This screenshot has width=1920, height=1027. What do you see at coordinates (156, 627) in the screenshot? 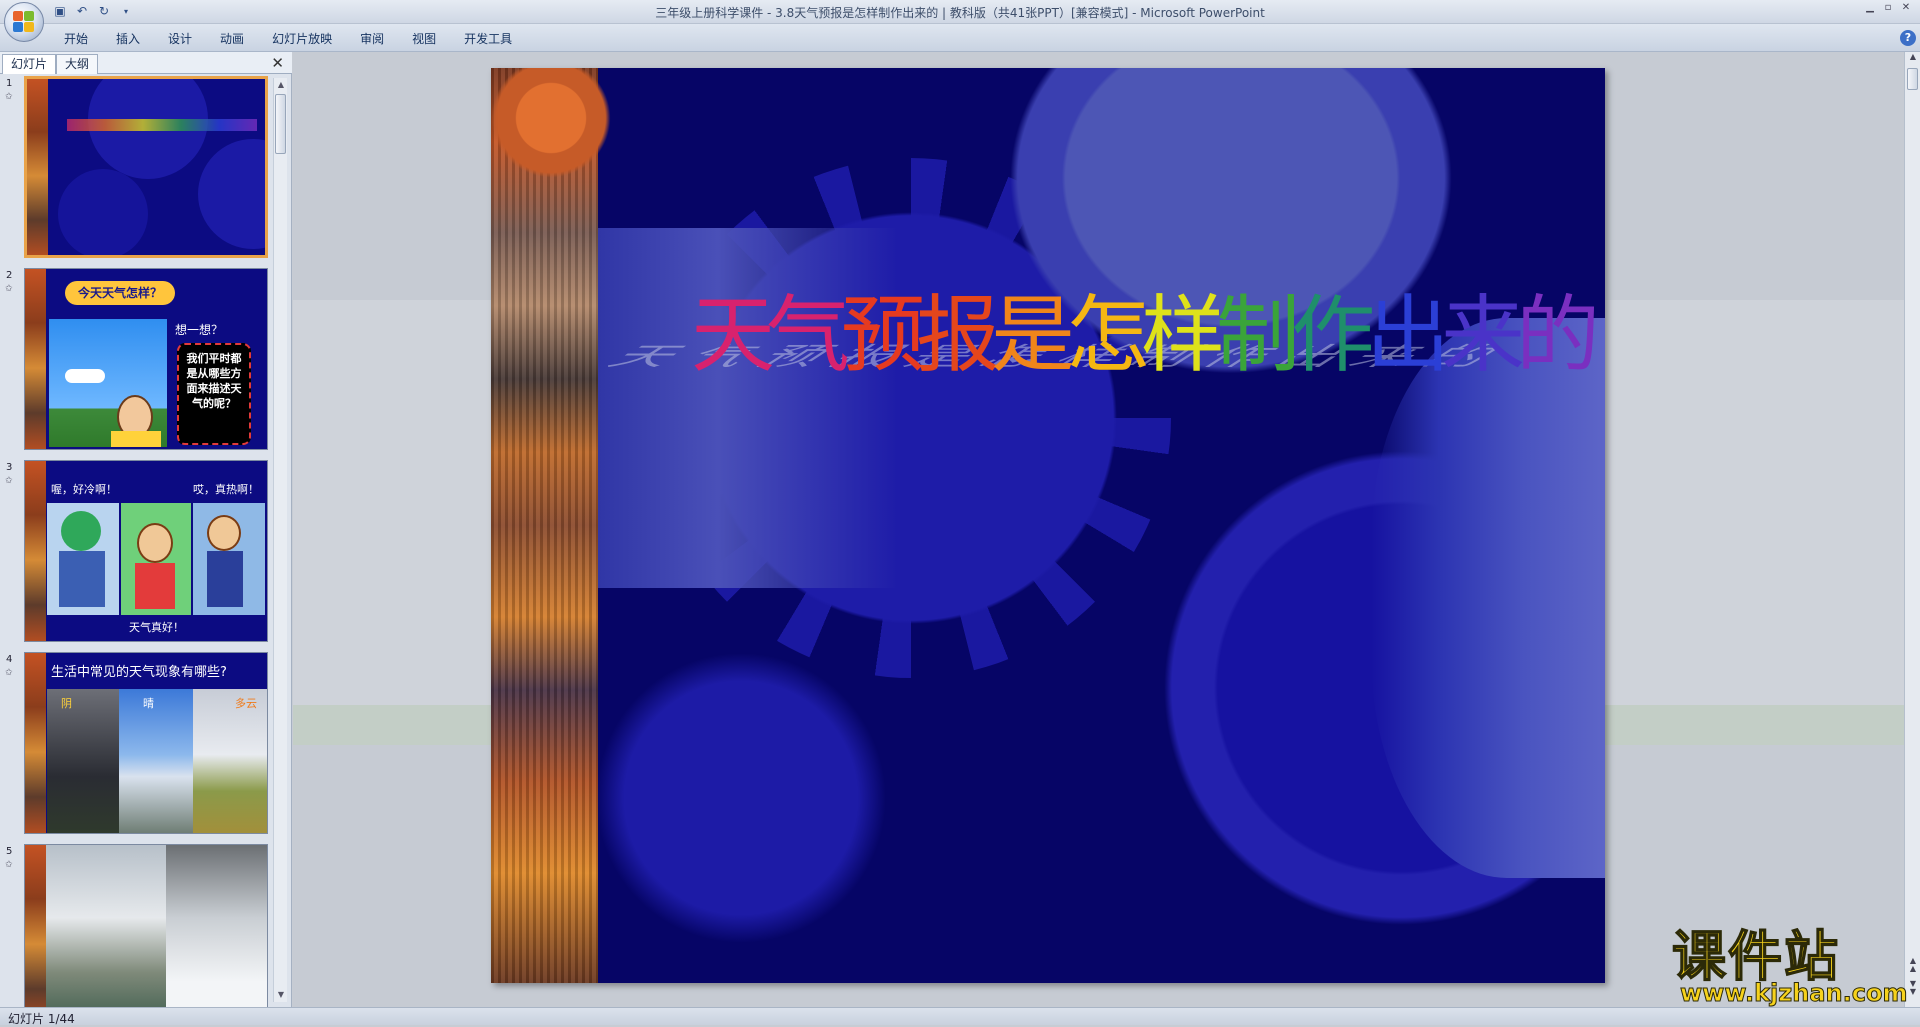
I see `thumb-caption-nice: 天气真好！` at bounding box center [156, 627].